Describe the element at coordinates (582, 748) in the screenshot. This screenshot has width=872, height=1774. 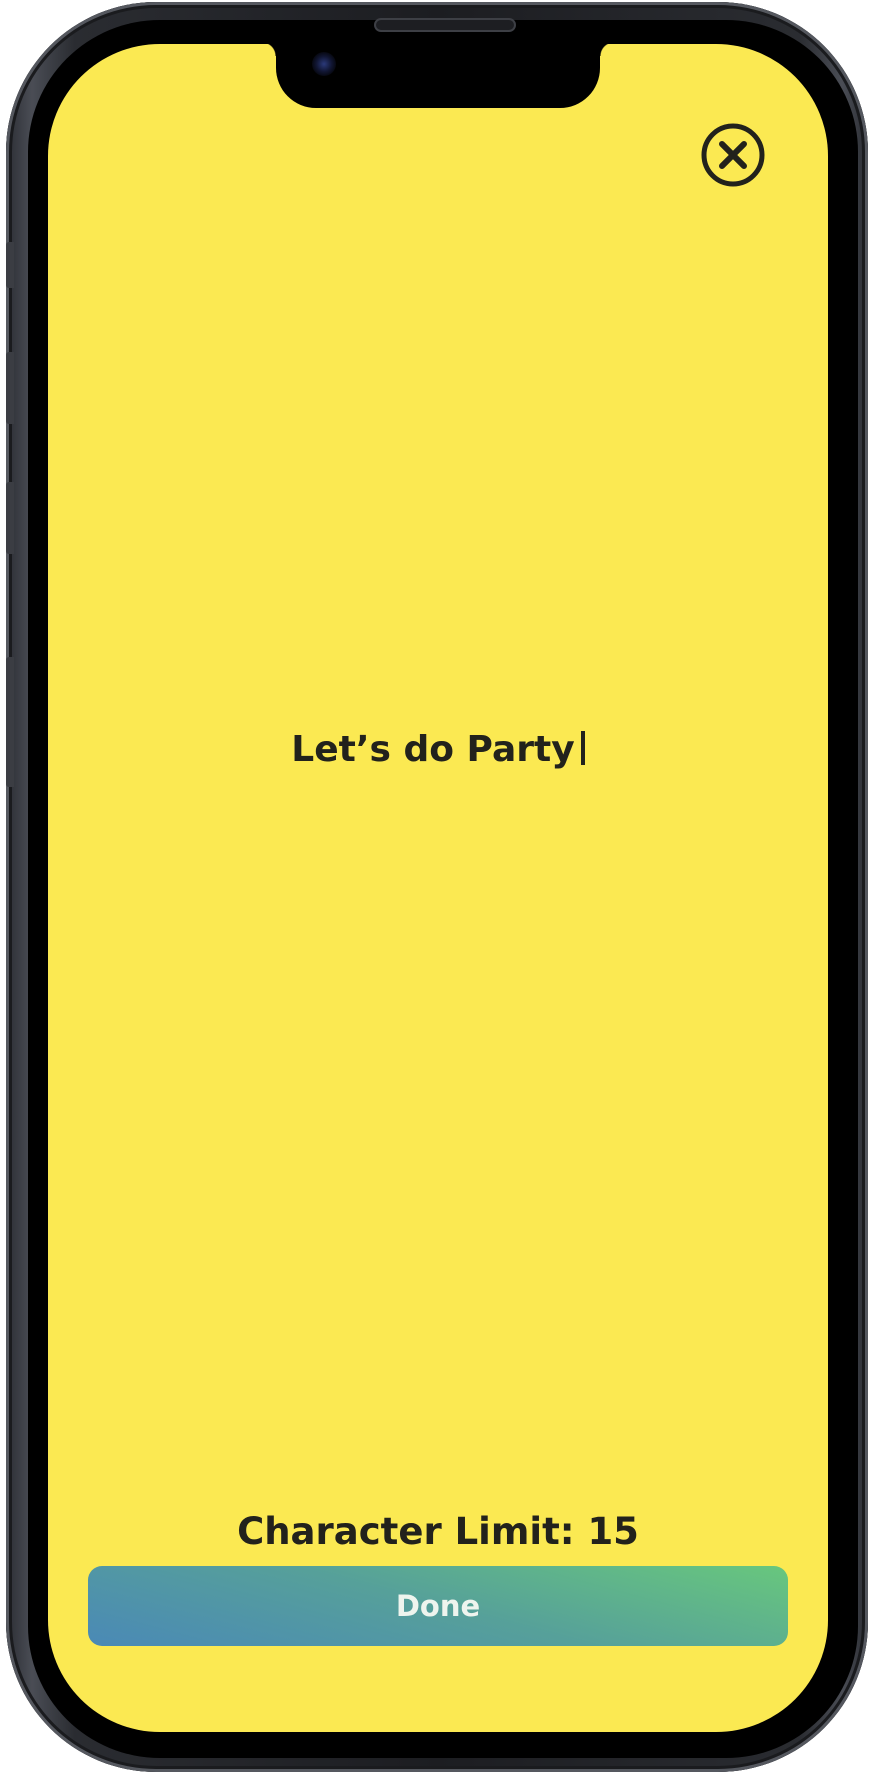
I see `text-cursor` at that location.